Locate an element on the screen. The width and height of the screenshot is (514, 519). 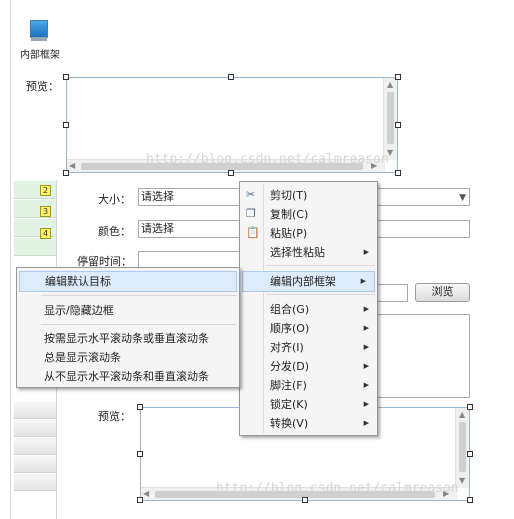
widget-label: 内部框架 is located at coordinates (40, 55).